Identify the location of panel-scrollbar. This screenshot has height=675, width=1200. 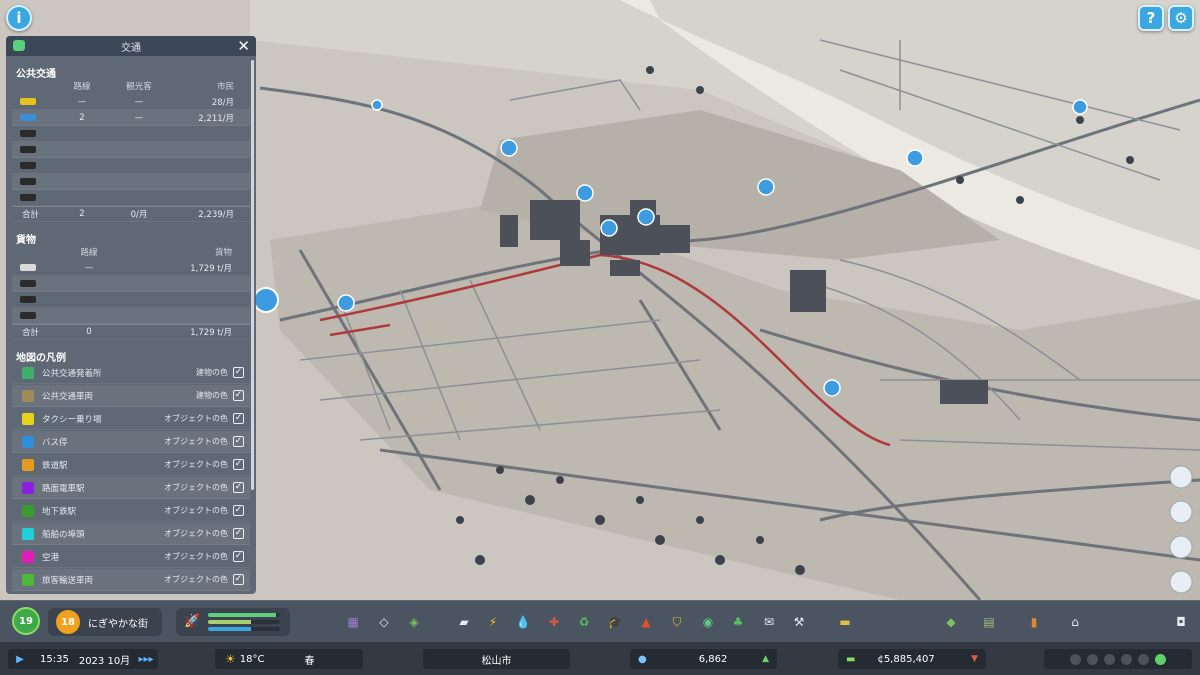
(252, 275).